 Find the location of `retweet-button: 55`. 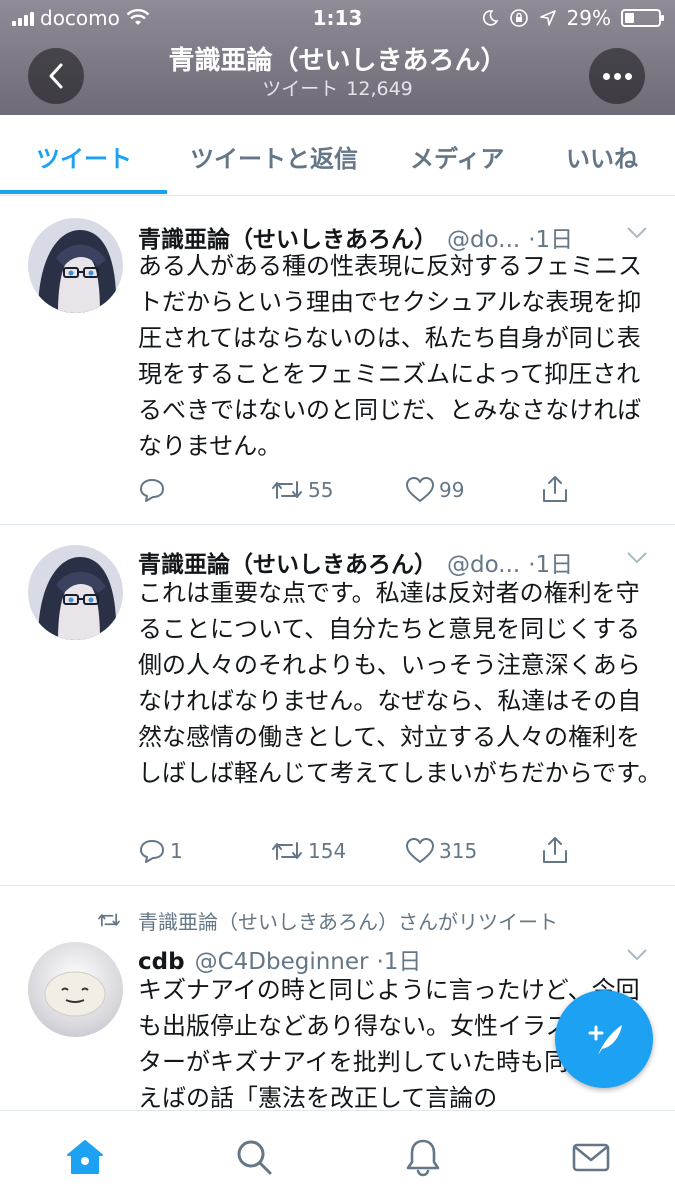

retweet-button: 55 is located at coordinates (301, 490).